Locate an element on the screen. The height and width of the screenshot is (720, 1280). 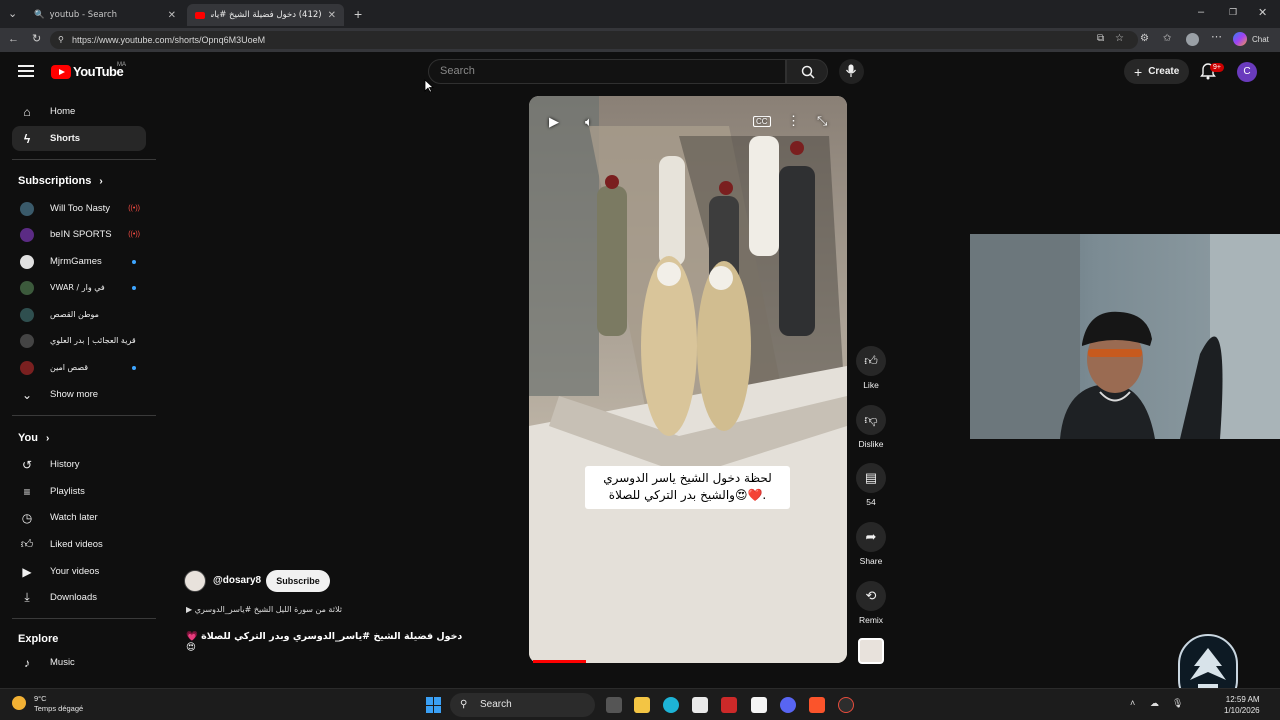
back-icon: ← is located at coordinates (13, 39).